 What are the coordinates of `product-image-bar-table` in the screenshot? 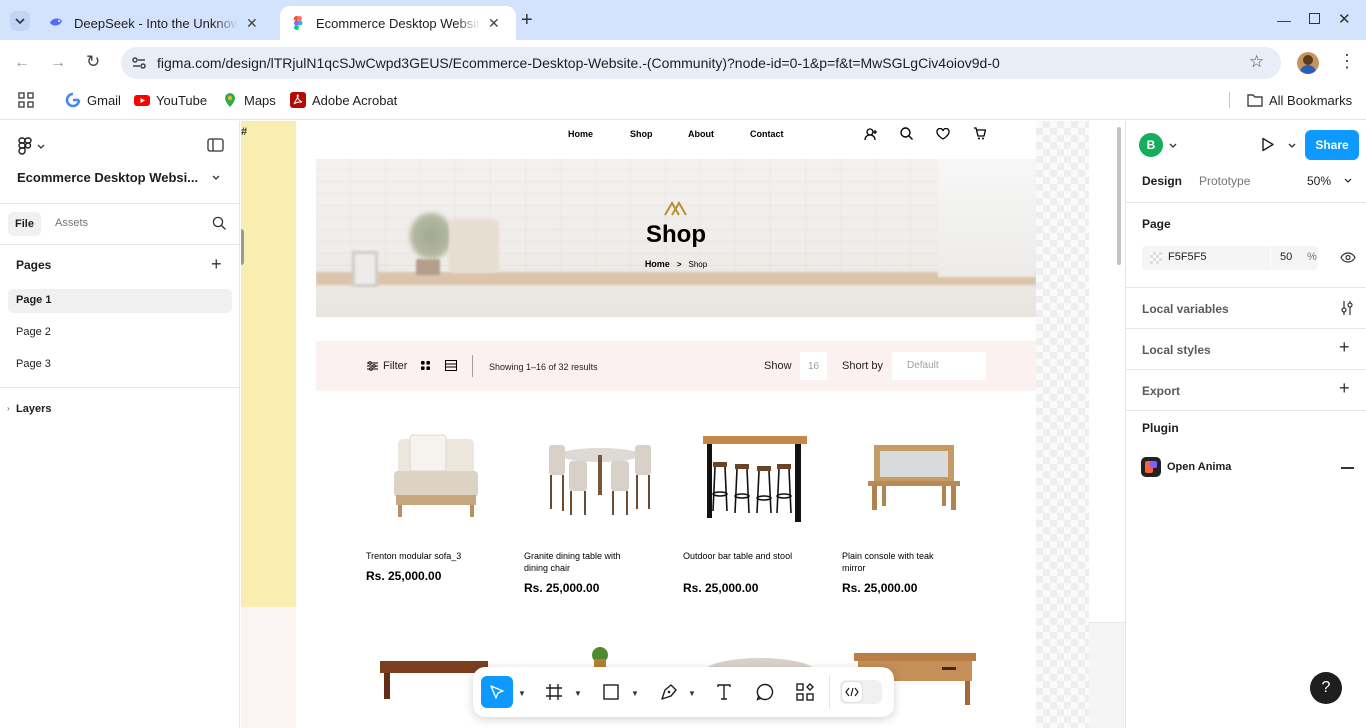 It's located at (755, 478).